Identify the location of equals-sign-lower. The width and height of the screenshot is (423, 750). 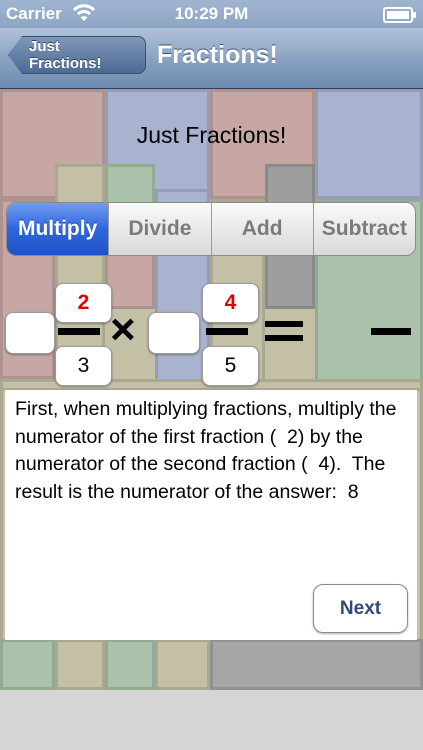
(284, 338).